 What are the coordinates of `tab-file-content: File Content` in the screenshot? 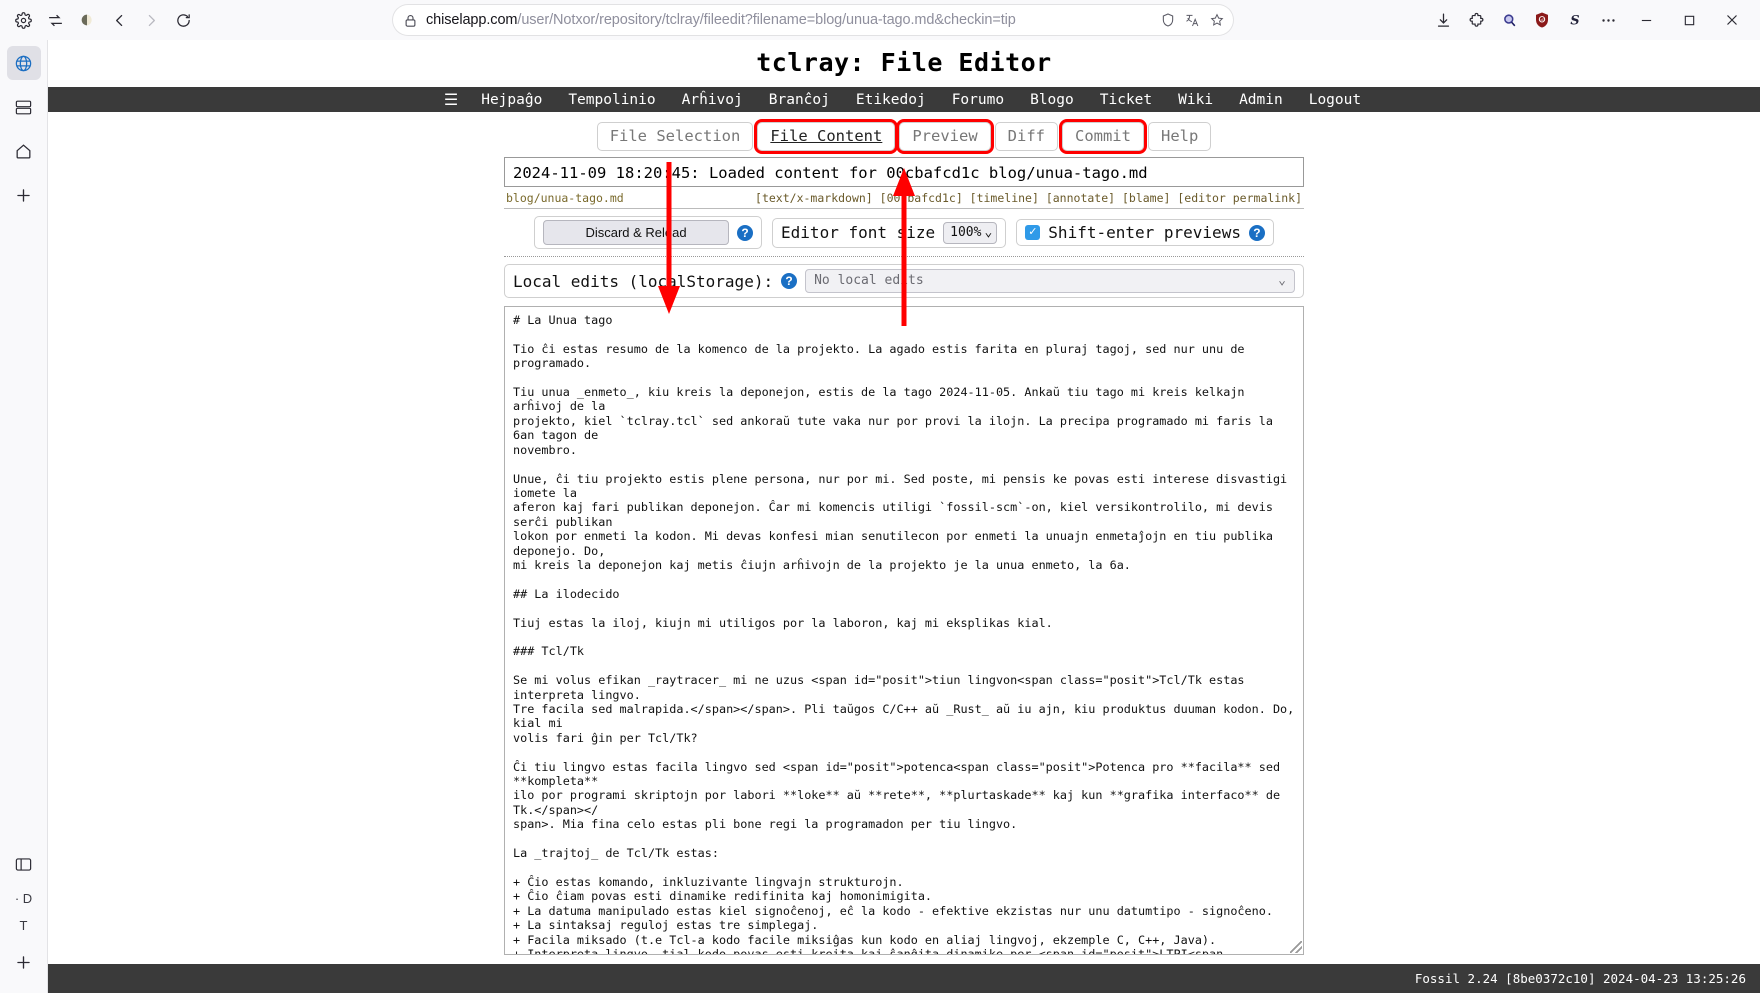 It's located at (826, 137).